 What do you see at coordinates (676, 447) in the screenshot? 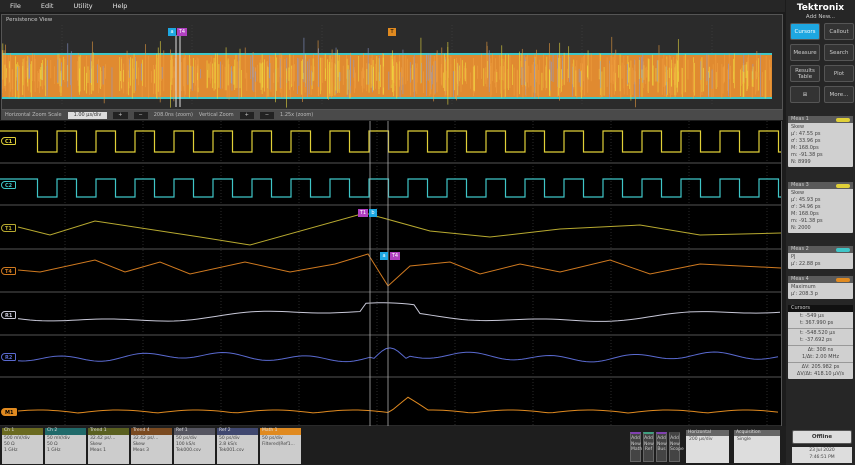
I see `add-new-scope-button: Add New Scope` at bounding box center [676, 447].